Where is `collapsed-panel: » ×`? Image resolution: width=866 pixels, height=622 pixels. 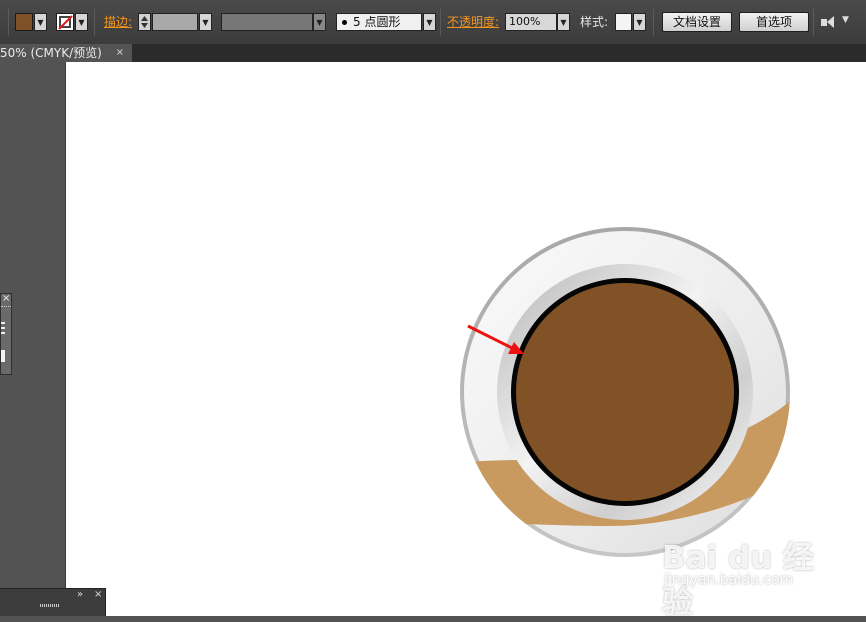 collapsed-panel: » × is located at coordinates (53, 602).